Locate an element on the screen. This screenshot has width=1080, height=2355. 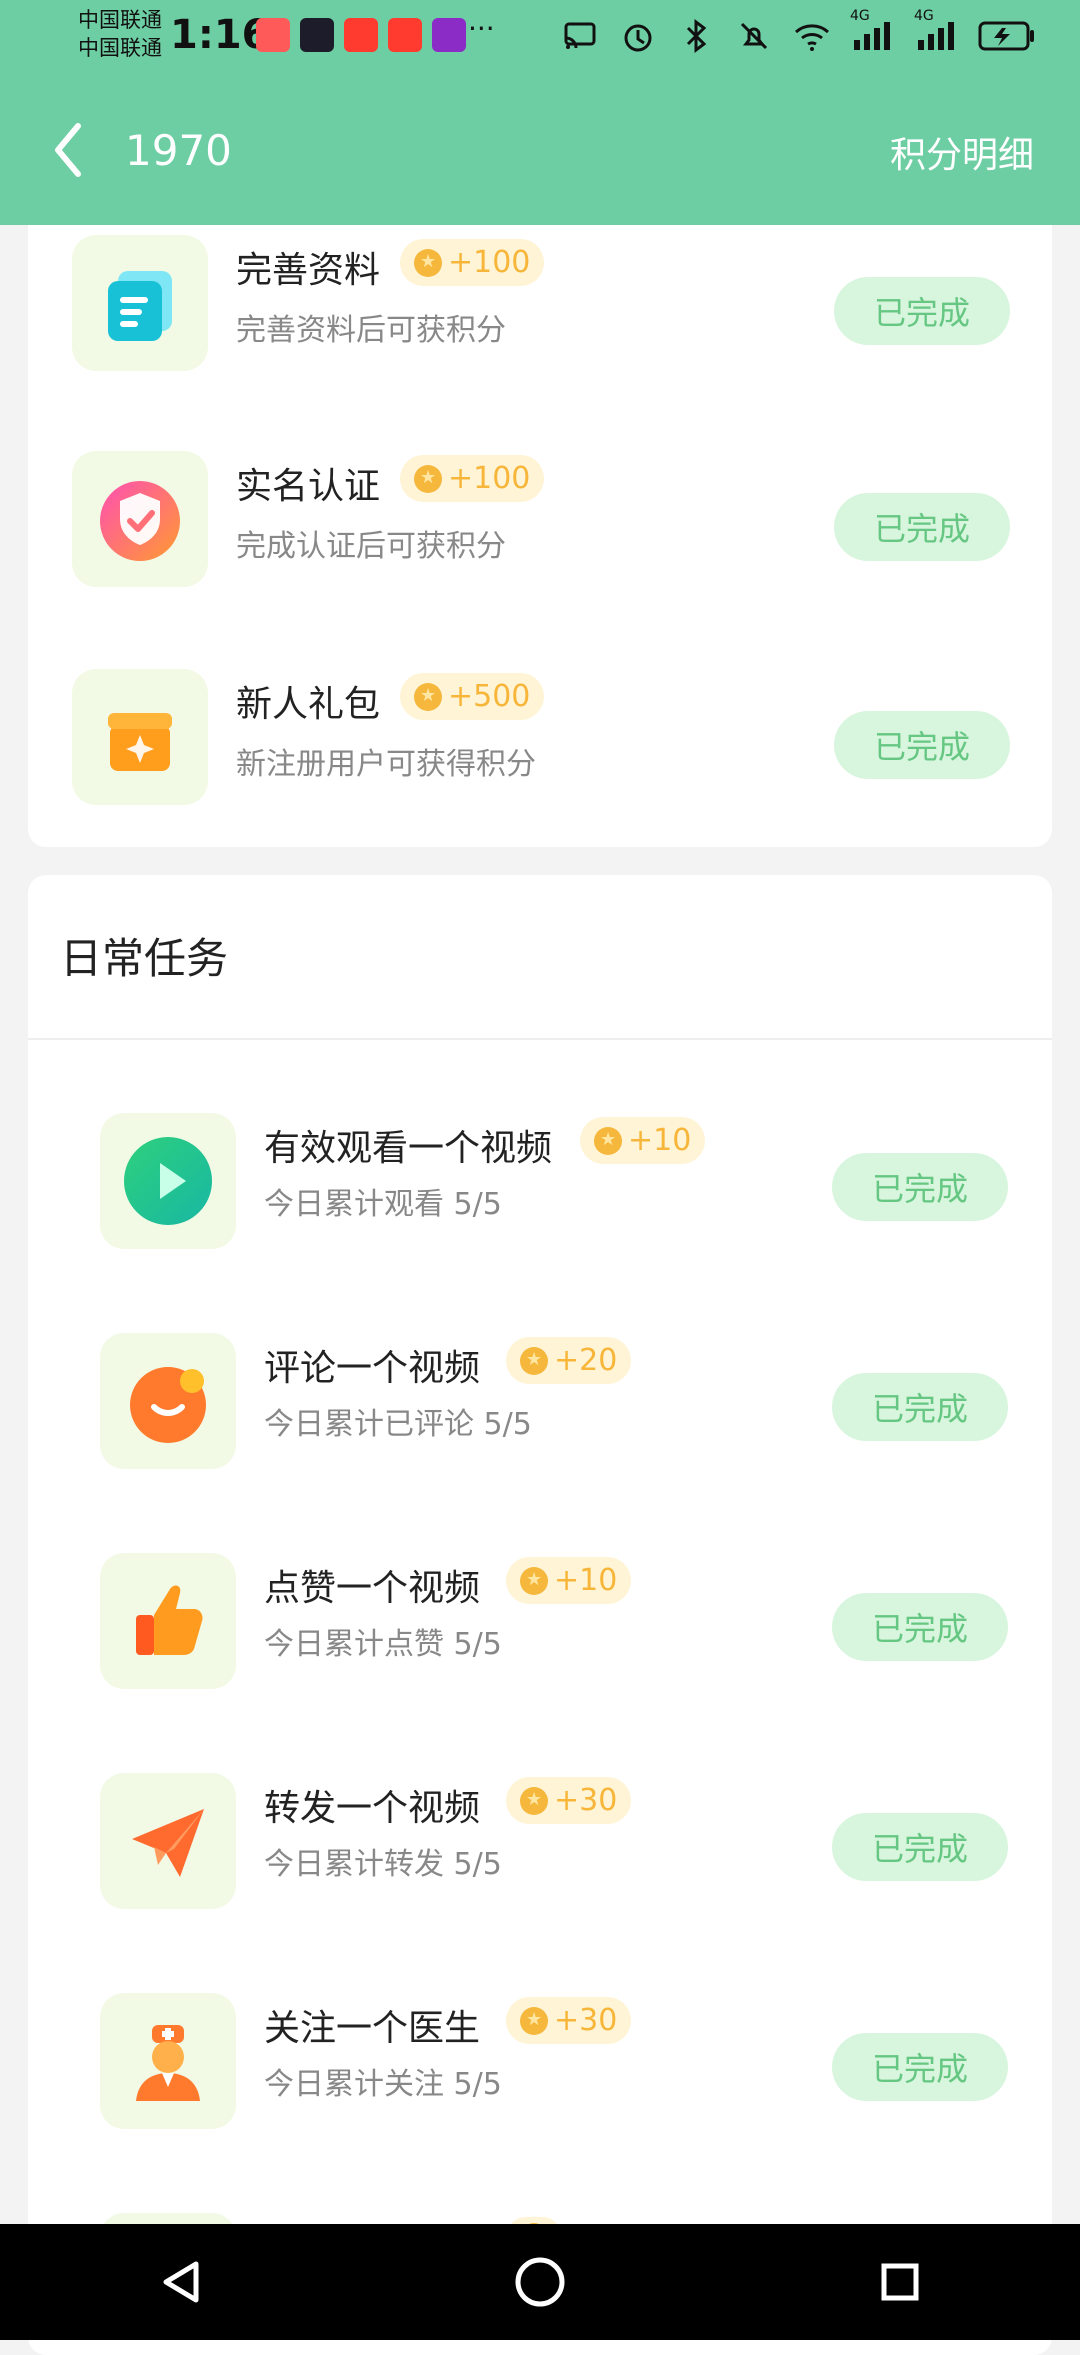
back-button is located at coordinates (68, 150).